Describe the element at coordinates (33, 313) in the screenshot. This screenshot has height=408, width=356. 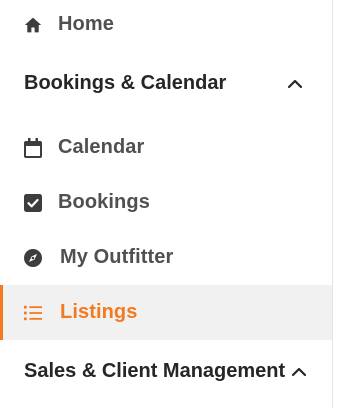
I see `list-icon` at that location.